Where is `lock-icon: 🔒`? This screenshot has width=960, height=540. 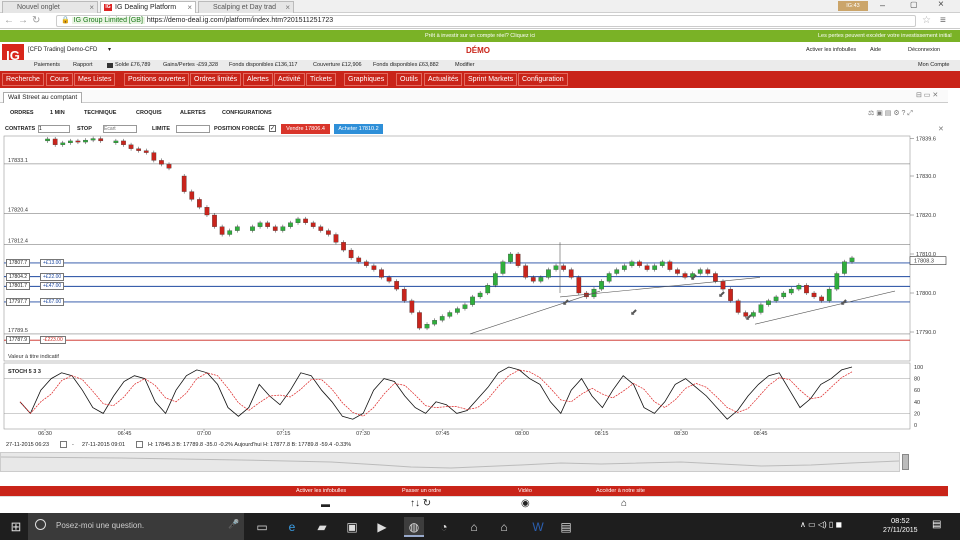 lock-icon: 🔒 is located at coordinates (65, 20).